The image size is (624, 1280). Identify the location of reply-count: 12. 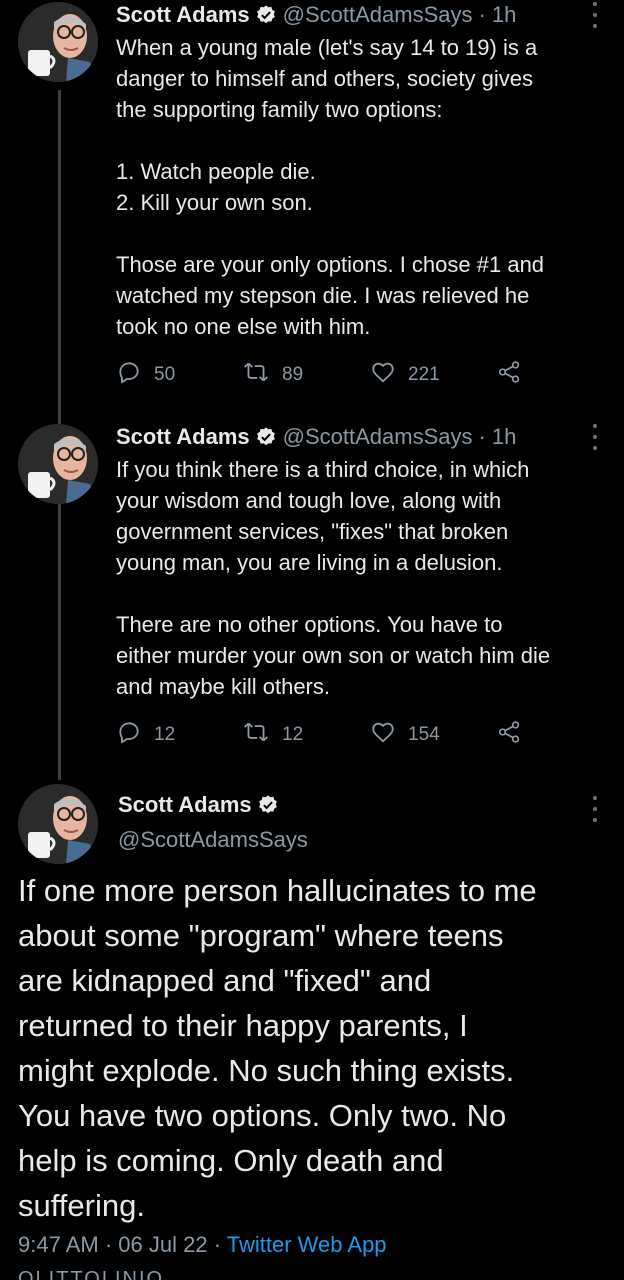
(165, 734).